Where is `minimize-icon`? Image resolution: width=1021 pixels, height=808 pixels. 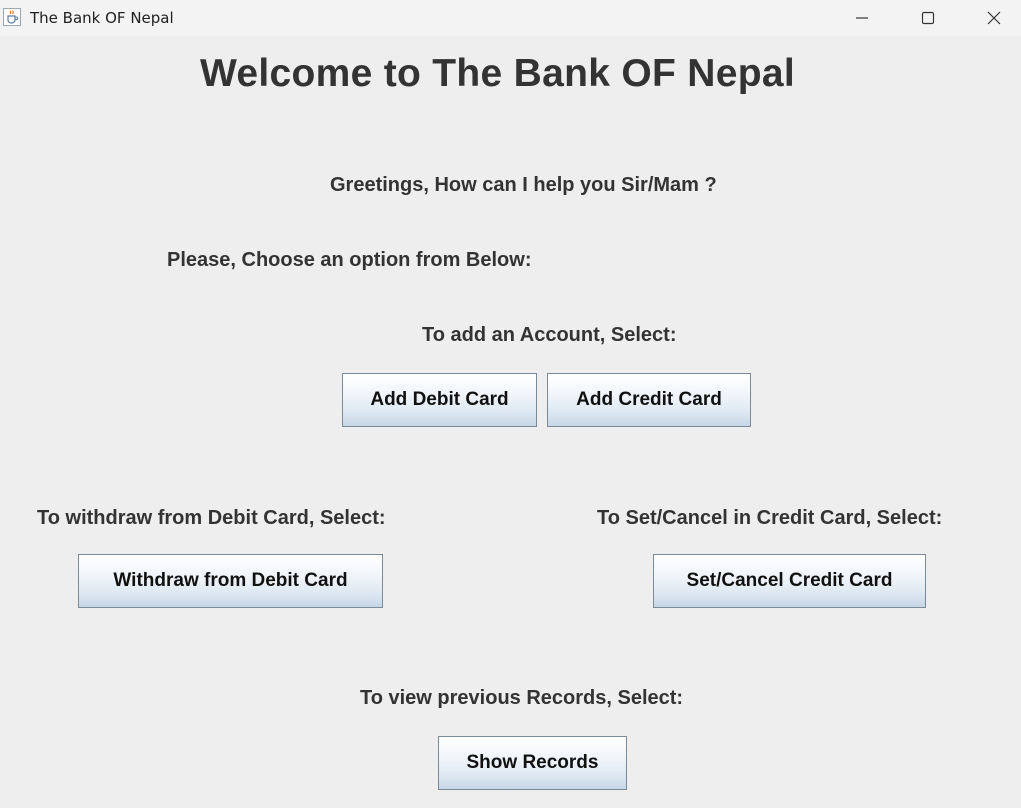
minimize-icon is located at coordinates (862, 18).